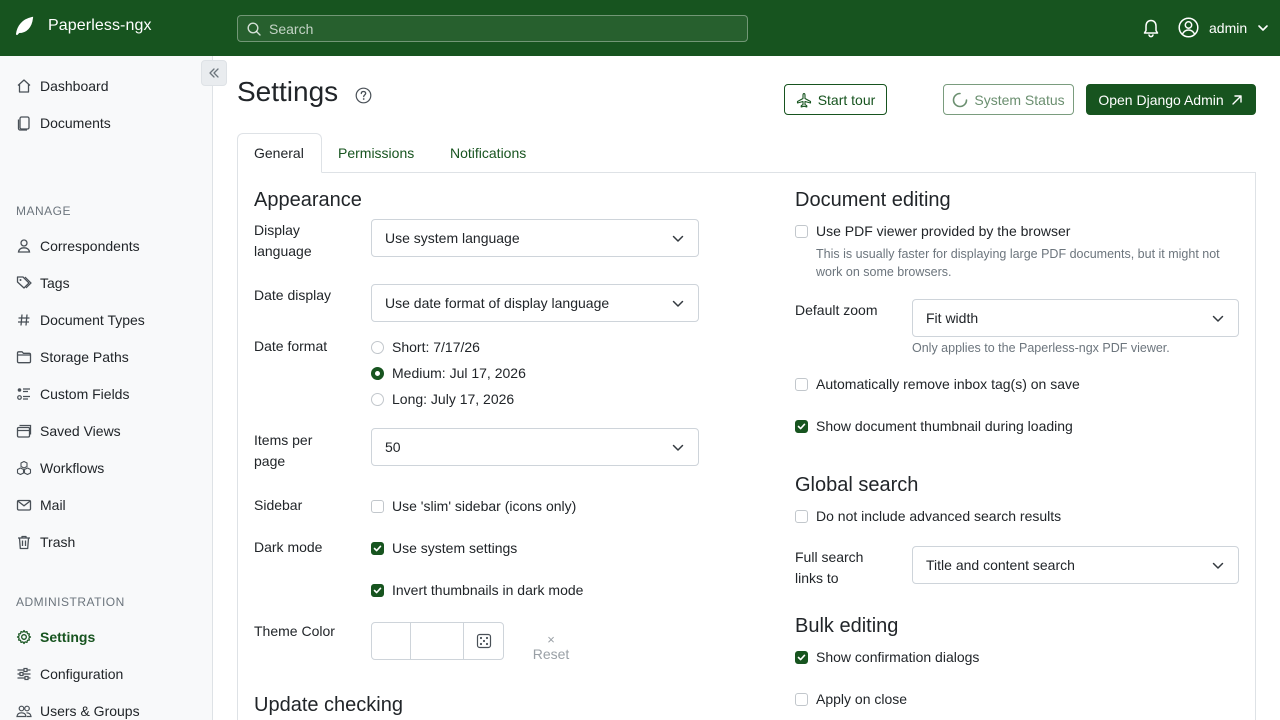 This screenshot has width=1280, height=720. What do you see at coordinates (873, 200) in the screenshot?
I see `document-editing-heading: Document editing` at bounding box center [873, 200].